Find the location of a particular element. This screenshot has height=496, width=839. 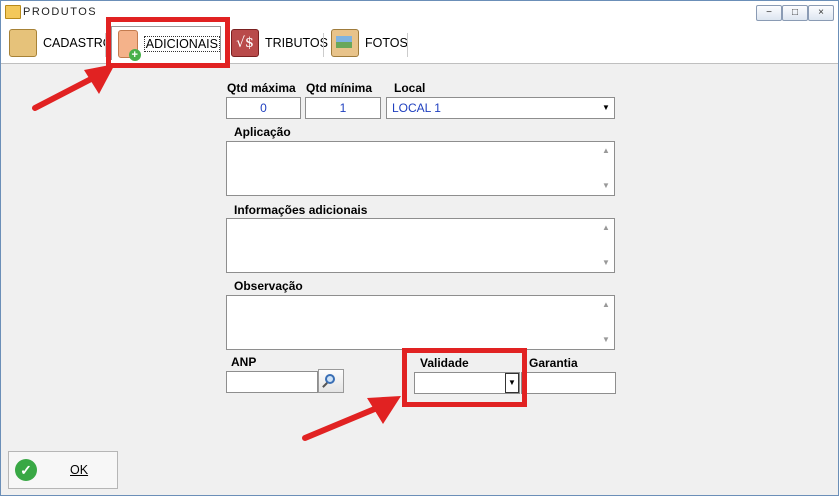

minimize-button: − is located at coordinates (769, 13).